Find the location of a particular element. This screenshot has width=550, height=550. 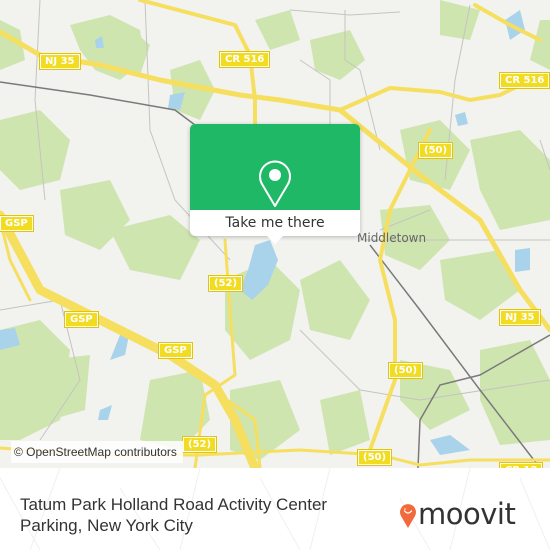

place-label-middletown: Middletown is located at coordinates (392, 238).